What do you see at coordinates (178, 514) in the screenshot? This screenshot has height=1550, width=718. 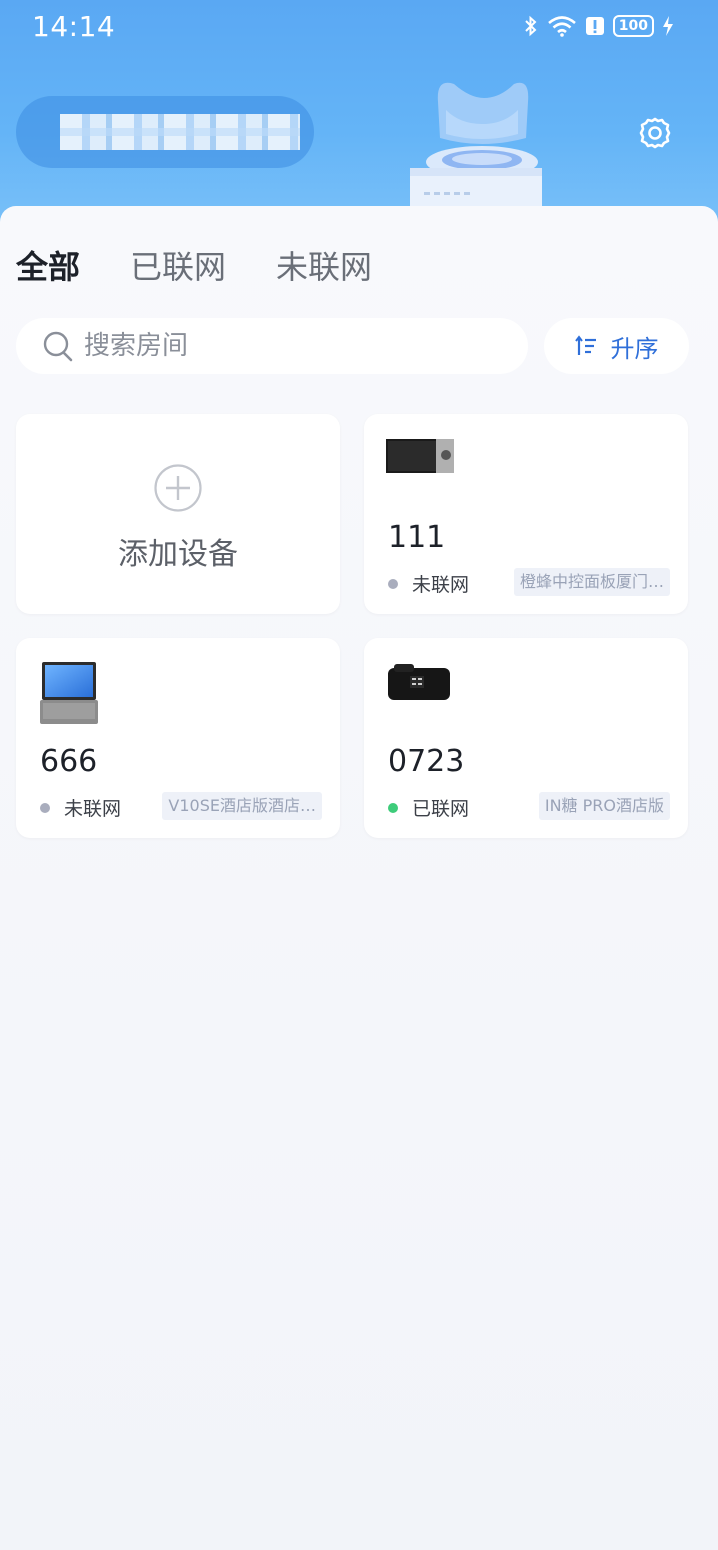 I see `add-device-card: 添加设备` at bounding box center [178, 514].